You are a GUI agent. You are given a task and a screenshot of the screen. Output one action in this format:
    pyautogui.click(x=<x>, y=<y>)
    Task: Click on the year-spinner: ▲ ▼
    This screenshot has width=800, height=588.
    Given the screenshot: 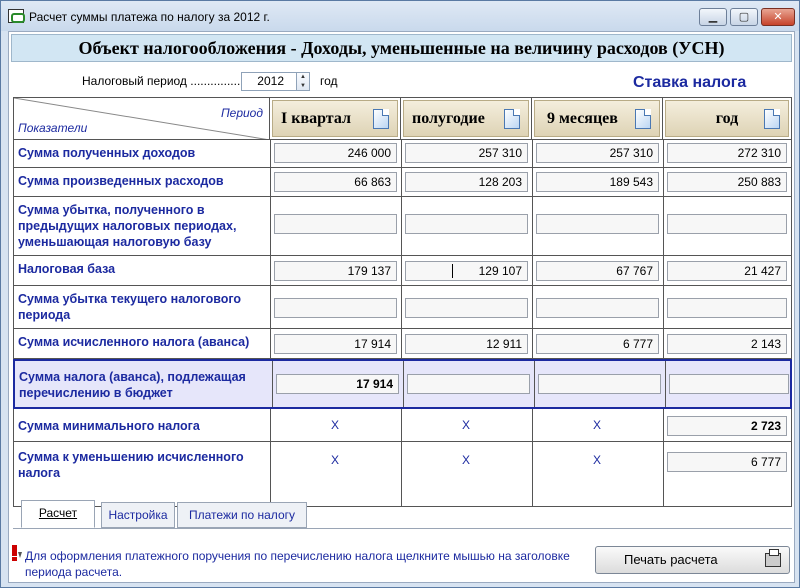 What is the action you would take?
    pyautogui.click(x=303, y=81)
    